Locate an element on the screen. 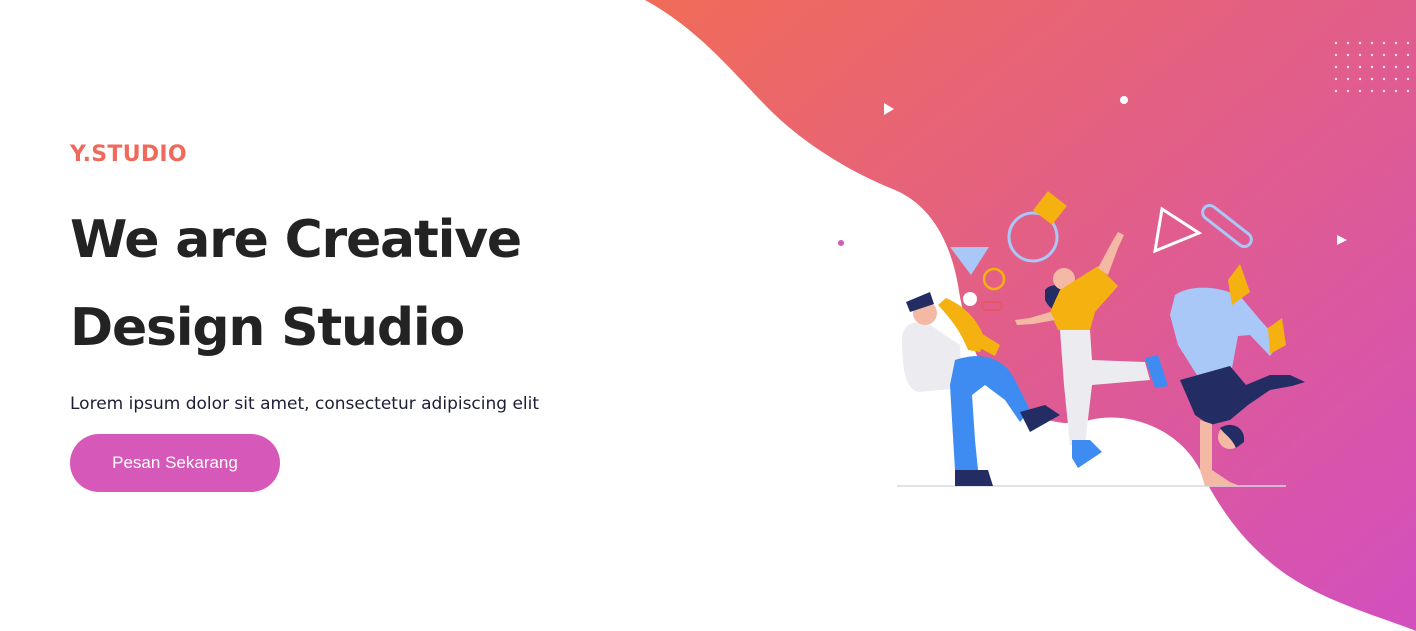 This screenshot has width=1416, height=631. hero-headline: We are Creative Design Studio is located at coordinates (380, 284).